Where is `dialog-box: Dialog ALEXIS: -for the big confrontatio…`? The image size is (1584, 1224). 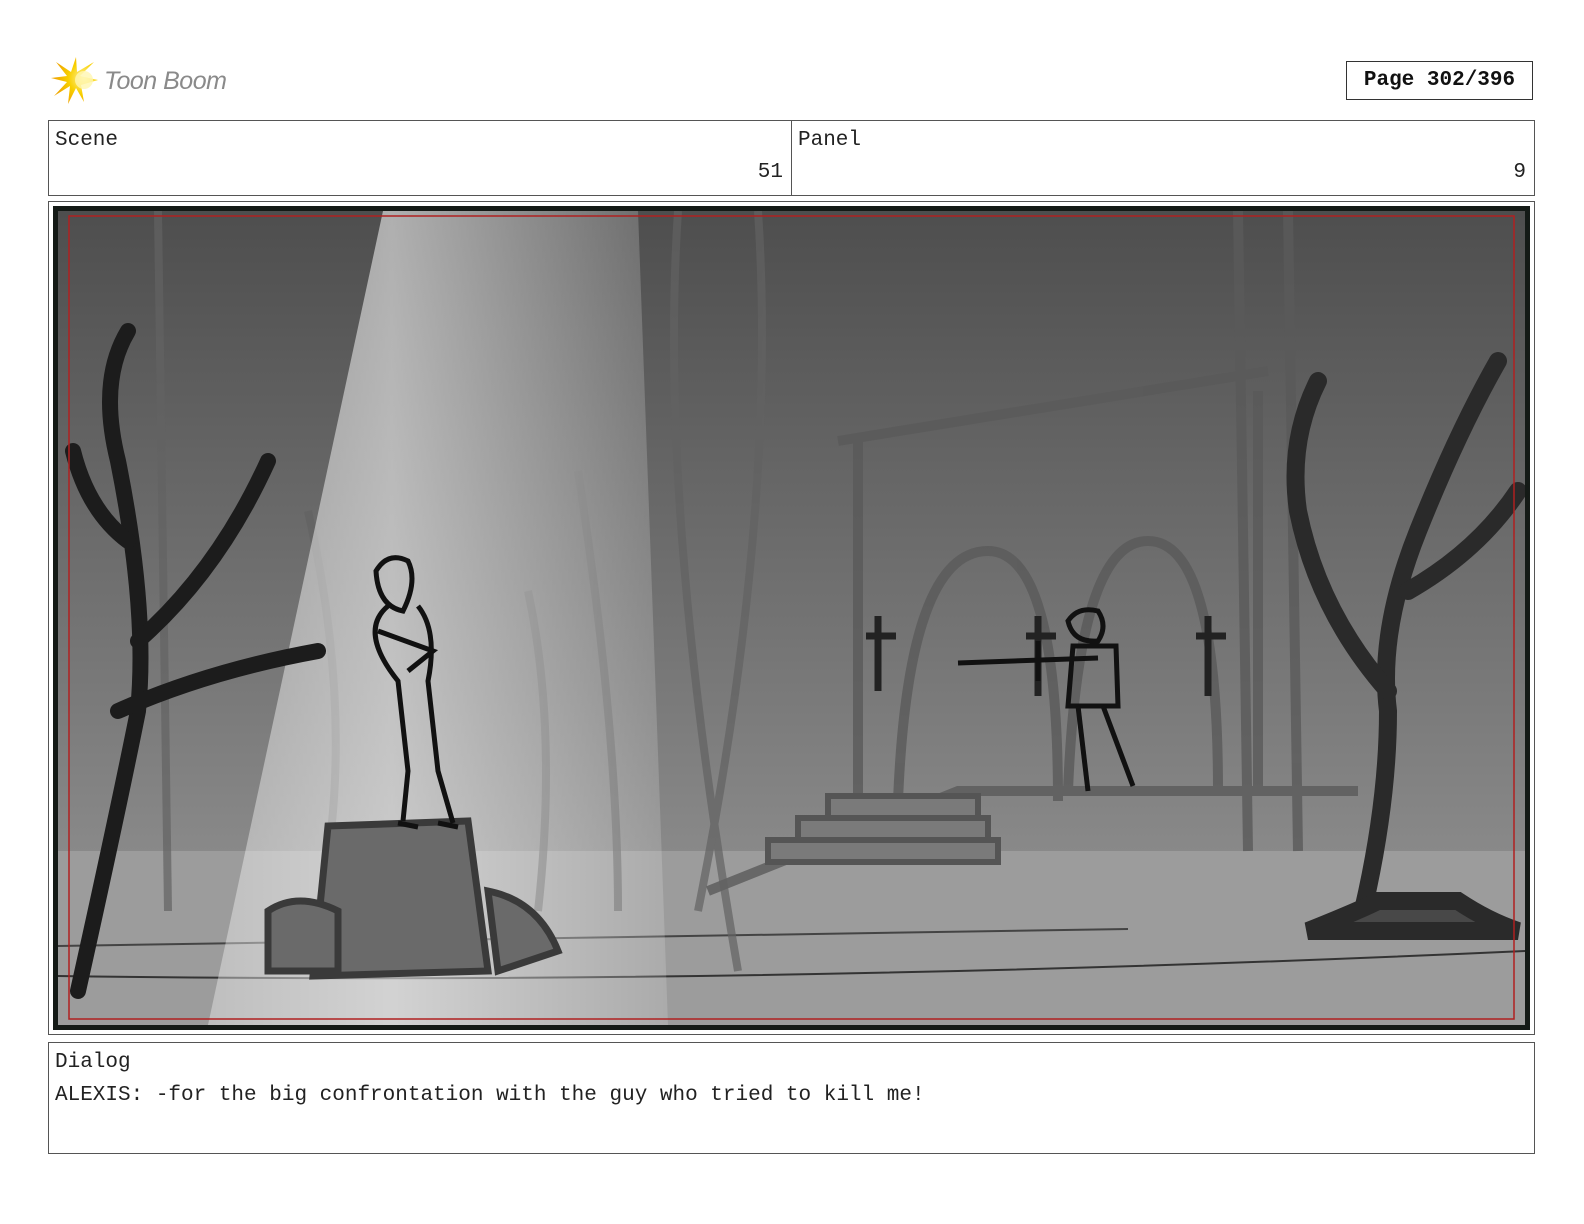 dialog-box: Dialog ALEXIS: -for the big confrontatio… is located at coordinates (791, 1098).